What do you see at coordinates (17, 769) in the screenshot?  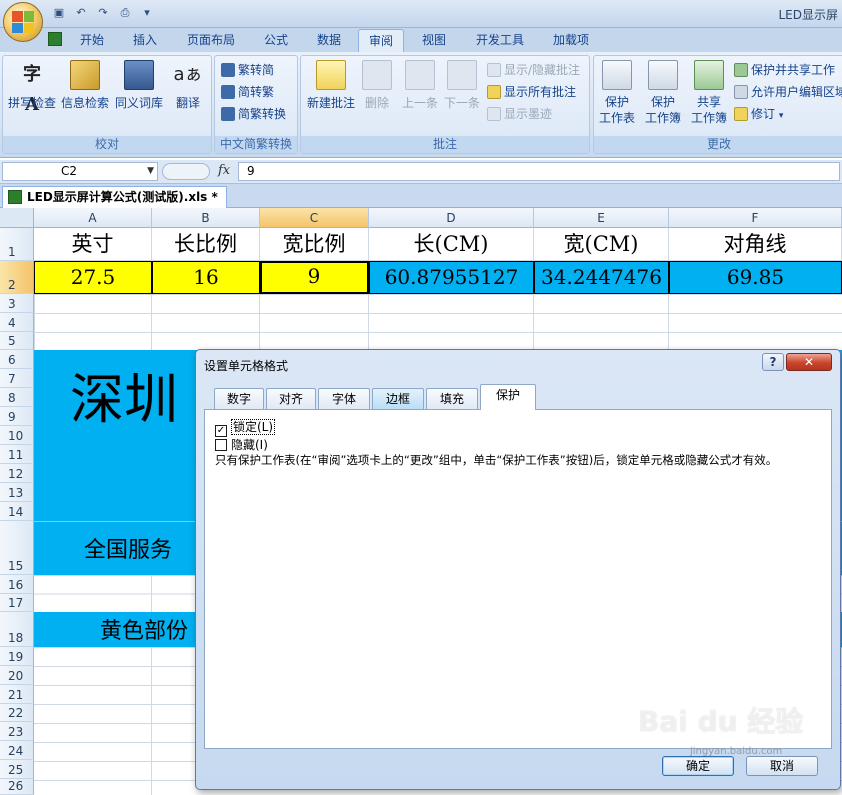 I see `row-header: 25` at bounding box center [17, 769].